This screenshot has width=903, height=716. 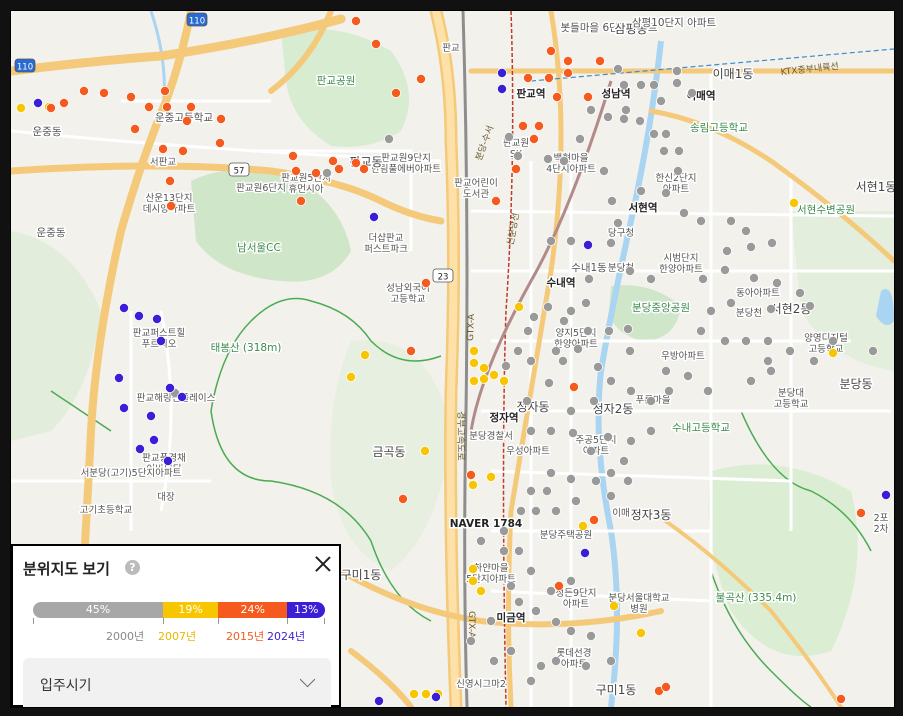 I want to click on close-icon, so click(x=323, y=564).